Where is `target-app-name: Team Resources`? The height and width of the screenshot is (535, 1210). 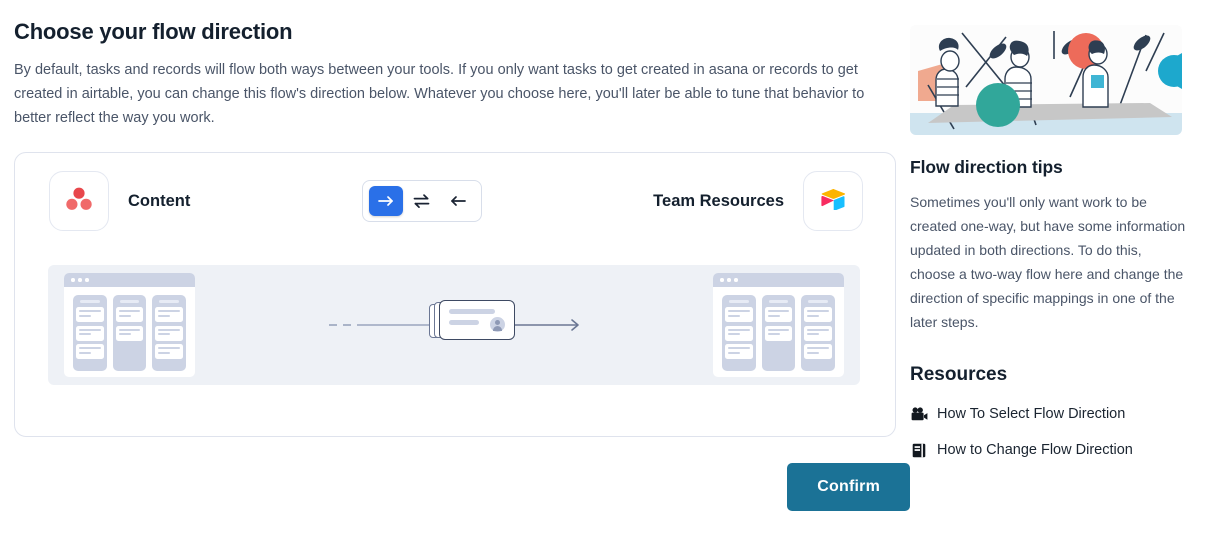
target-app-name: Team Resources is located at coordinates (719, 200).